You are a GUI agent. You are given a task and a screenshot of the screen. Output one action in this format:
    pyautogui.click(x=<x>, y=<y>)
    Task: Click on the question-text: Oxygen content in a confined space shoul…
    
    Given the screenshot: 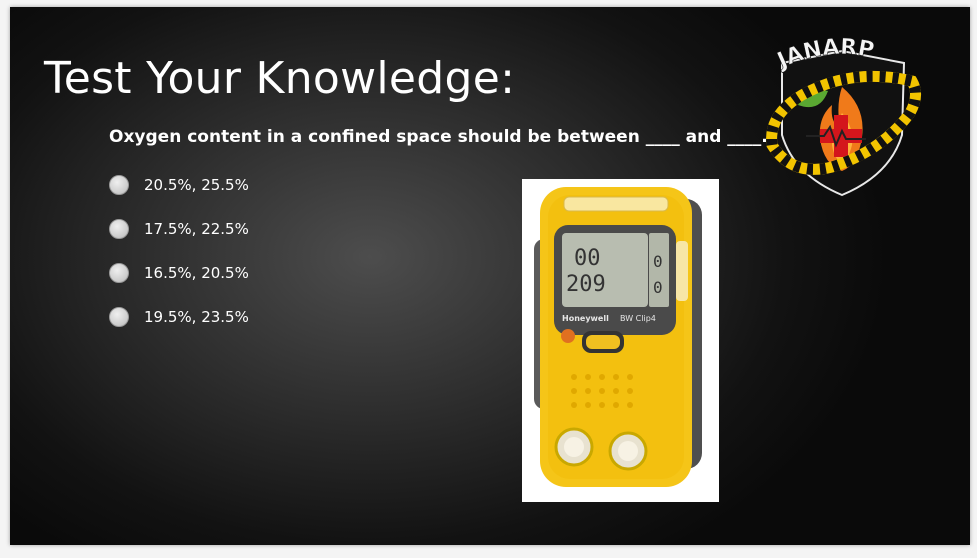 What is the action you would take?
    pyautogui.click(x=438, y=137)
    